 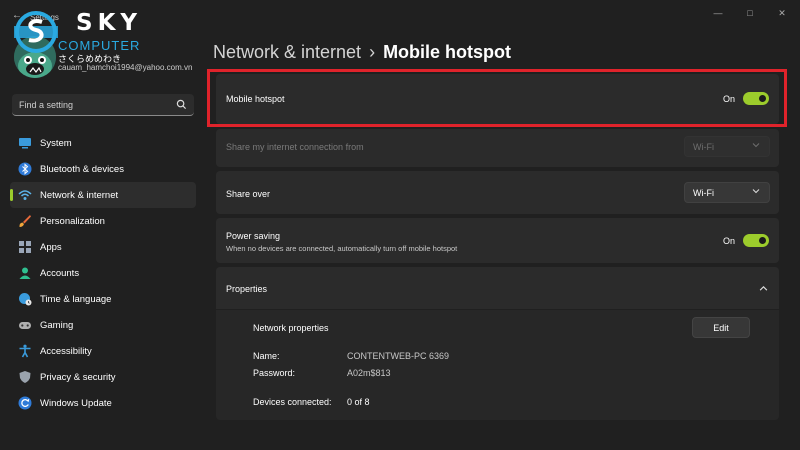 What do you see at coordinates (497, 98) in the screenshot?
I see `highlight-box` at bounding box center [497, 98].